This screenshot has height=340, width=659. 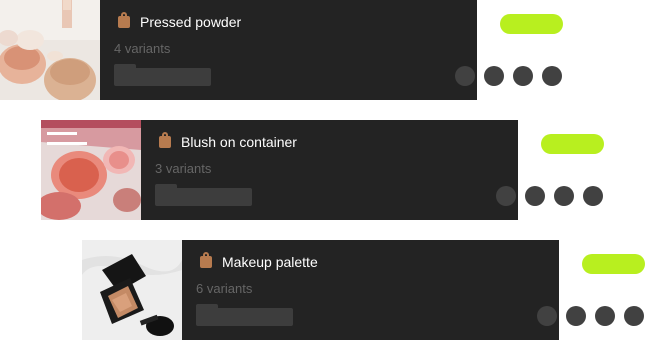 What do you see at coordinates (224, 288) in the screenshot?
I see `variants-count: 6 variants` at bounding box center [224, 288].